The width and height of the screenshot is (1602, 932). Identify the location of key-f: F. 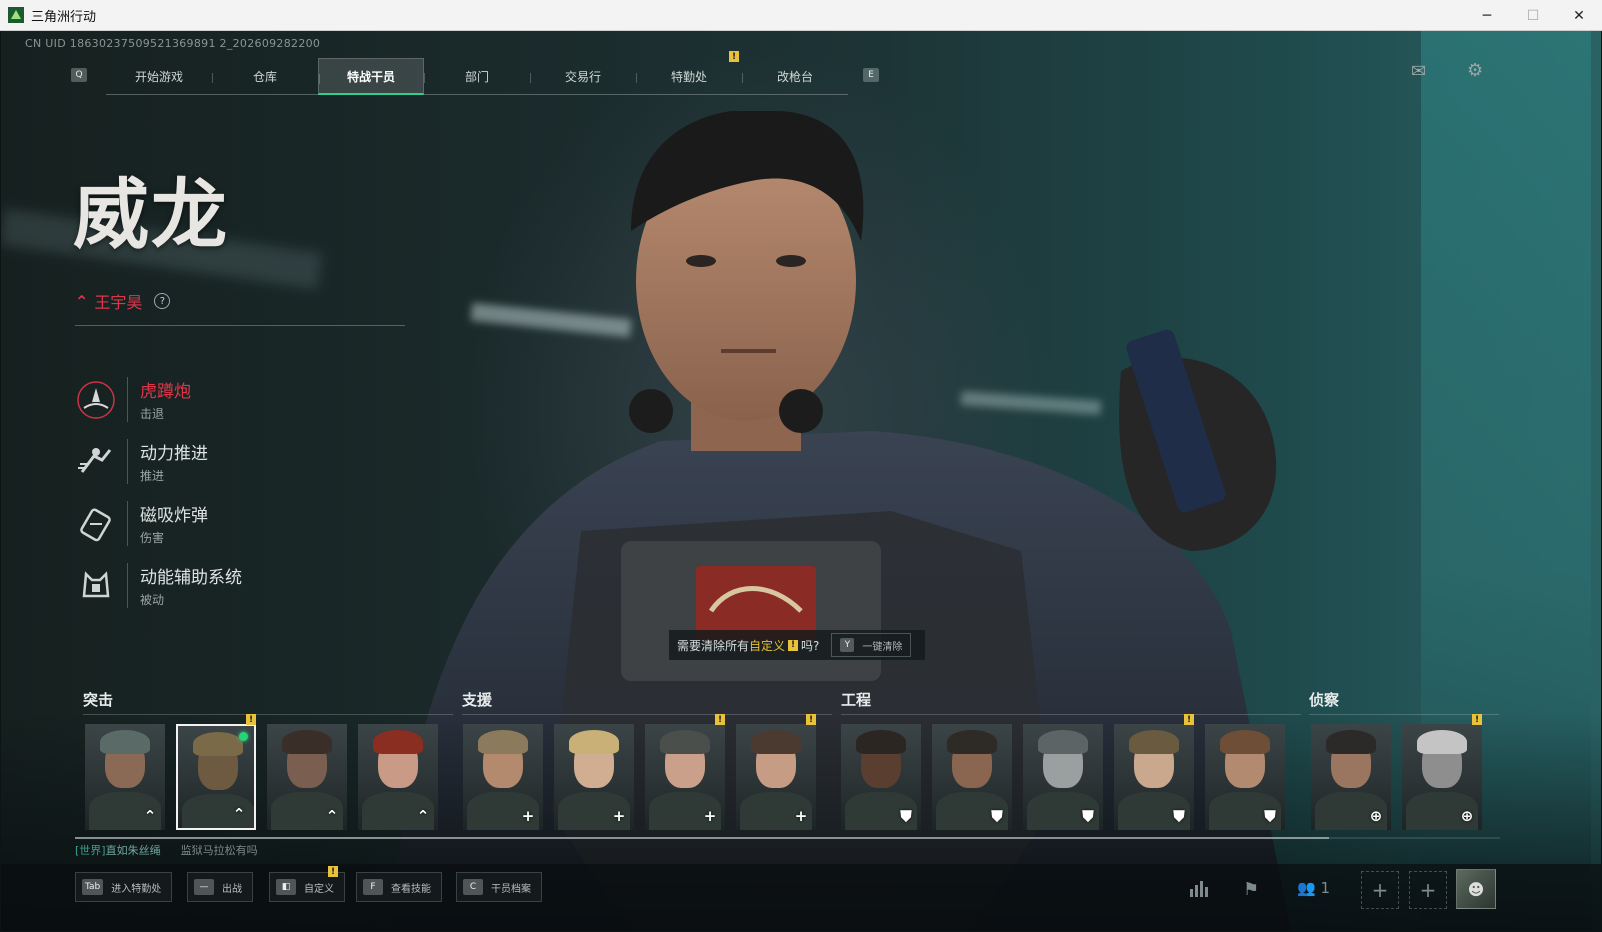
(373, 887).